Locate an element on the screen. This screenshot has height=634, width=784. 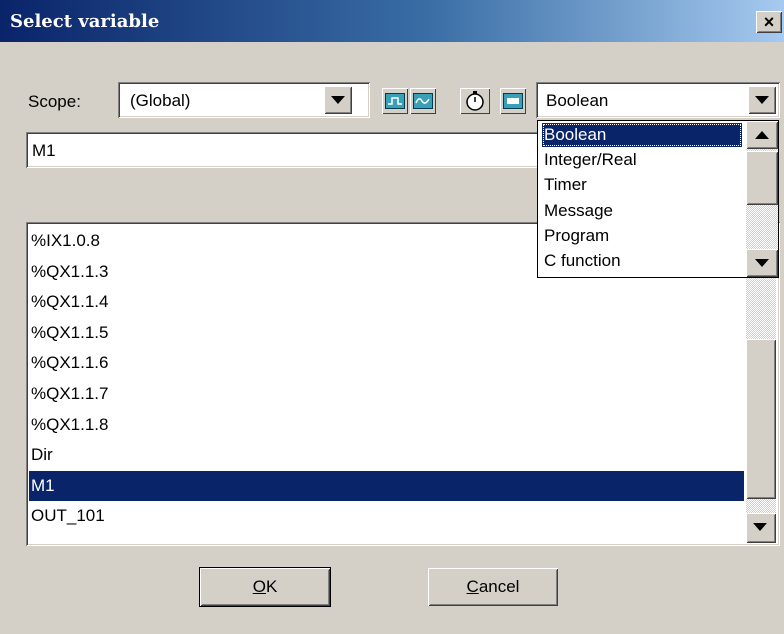
cancel-button: Cancel is located at coordinates (493, 587).